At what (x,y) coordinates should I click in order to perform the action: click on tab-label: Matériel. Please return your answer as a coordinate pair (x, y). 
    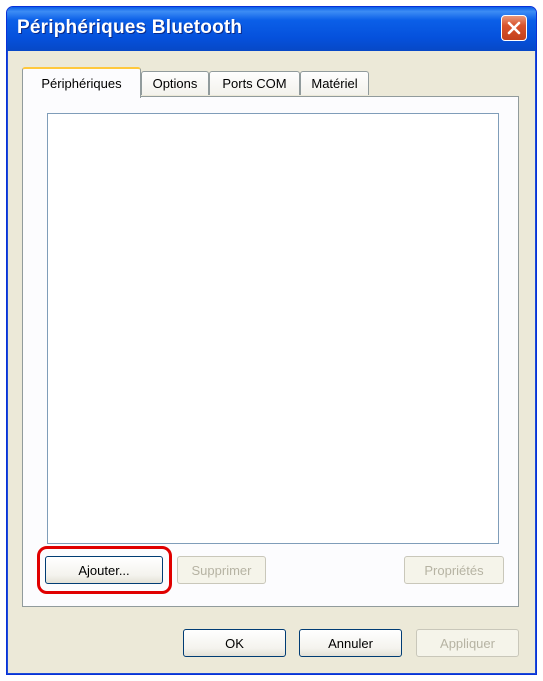
    Looking at the image, I should click on (334, 83).